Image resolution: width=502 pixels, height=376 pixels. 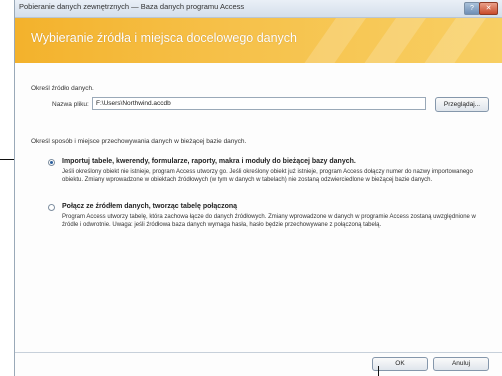 What do you see at coordinates (472, 8) in the screenshot?
I see `help-button: ?` at bounding box center [472, 8].